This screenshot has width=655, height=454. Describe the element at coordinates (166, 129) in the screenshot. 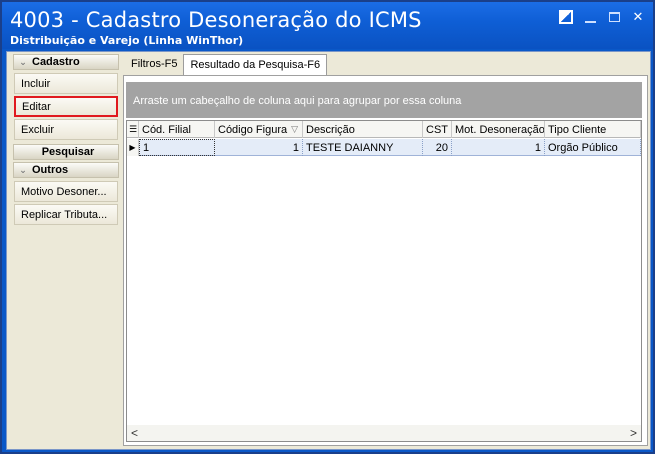

I see `column-label: Cód. Filial` at that location.